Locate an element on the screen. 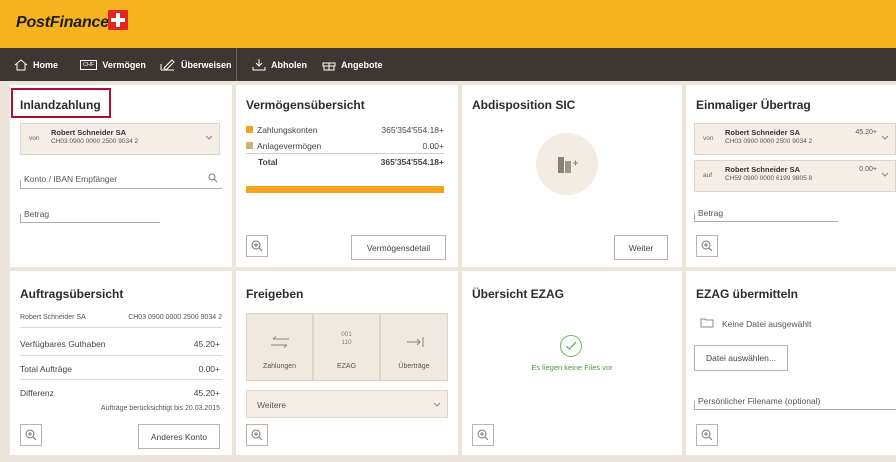 Image resolution: width=896 pixels, height=462 pixels. abdisposition-tile: Abdisposition SIC Weiter is located at coordinates (572, 176).